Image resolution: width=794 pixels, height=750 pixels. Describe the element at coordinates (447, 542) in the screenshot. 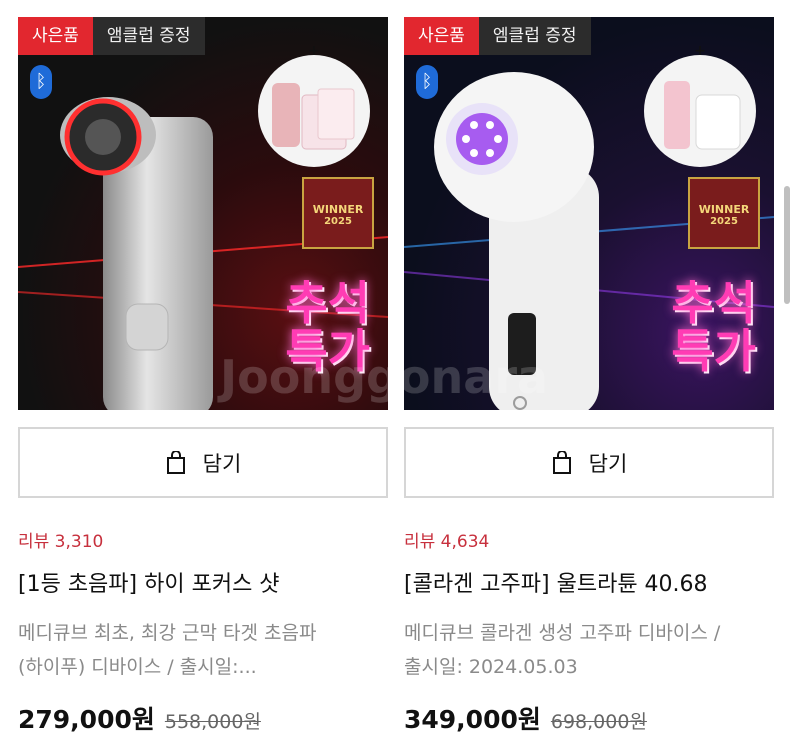

I see `review-count: 리뷰 4,634` at that location.